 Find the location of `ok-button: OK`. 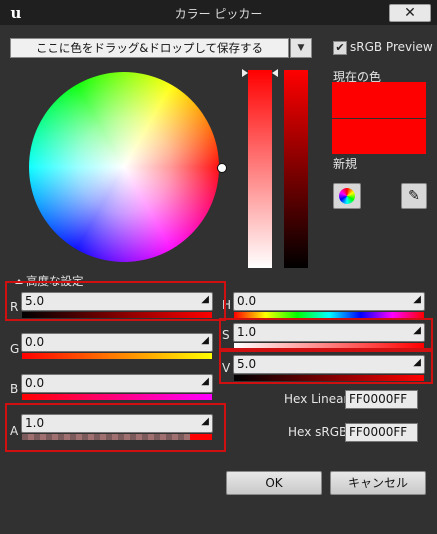

ok-button: OK is located at coordinates (274, 483).